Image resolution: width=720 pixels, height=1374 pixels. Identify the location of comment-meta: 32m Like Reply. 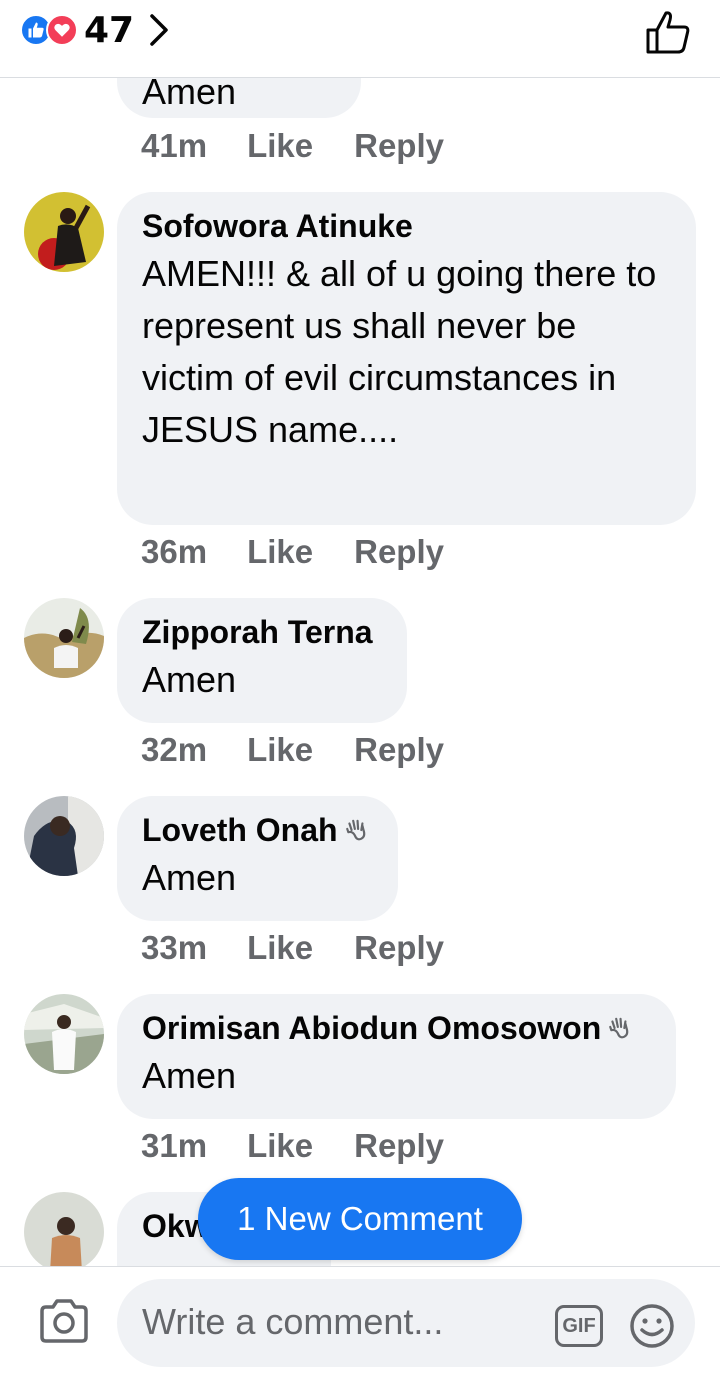
(313, 750).